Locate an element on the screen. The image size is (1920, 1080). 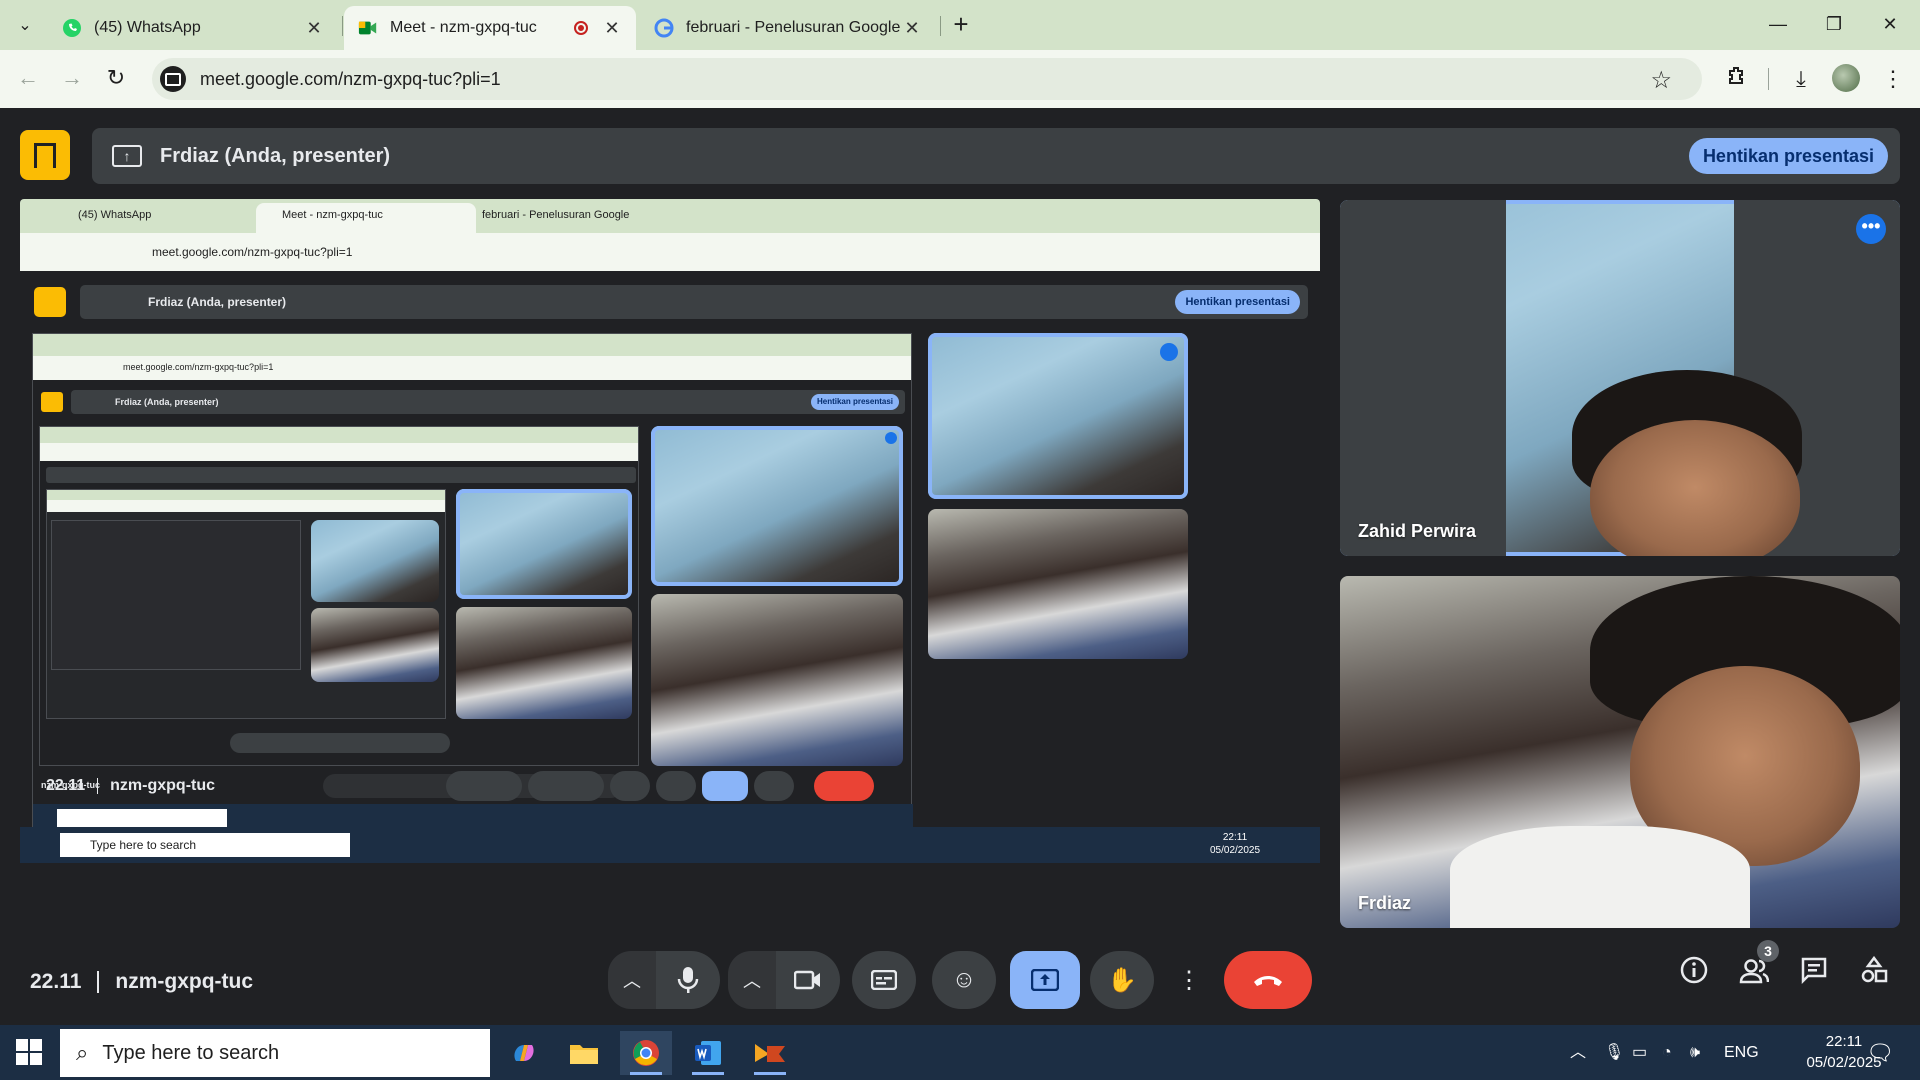
activities-button is located at coordinates (1874, 975).